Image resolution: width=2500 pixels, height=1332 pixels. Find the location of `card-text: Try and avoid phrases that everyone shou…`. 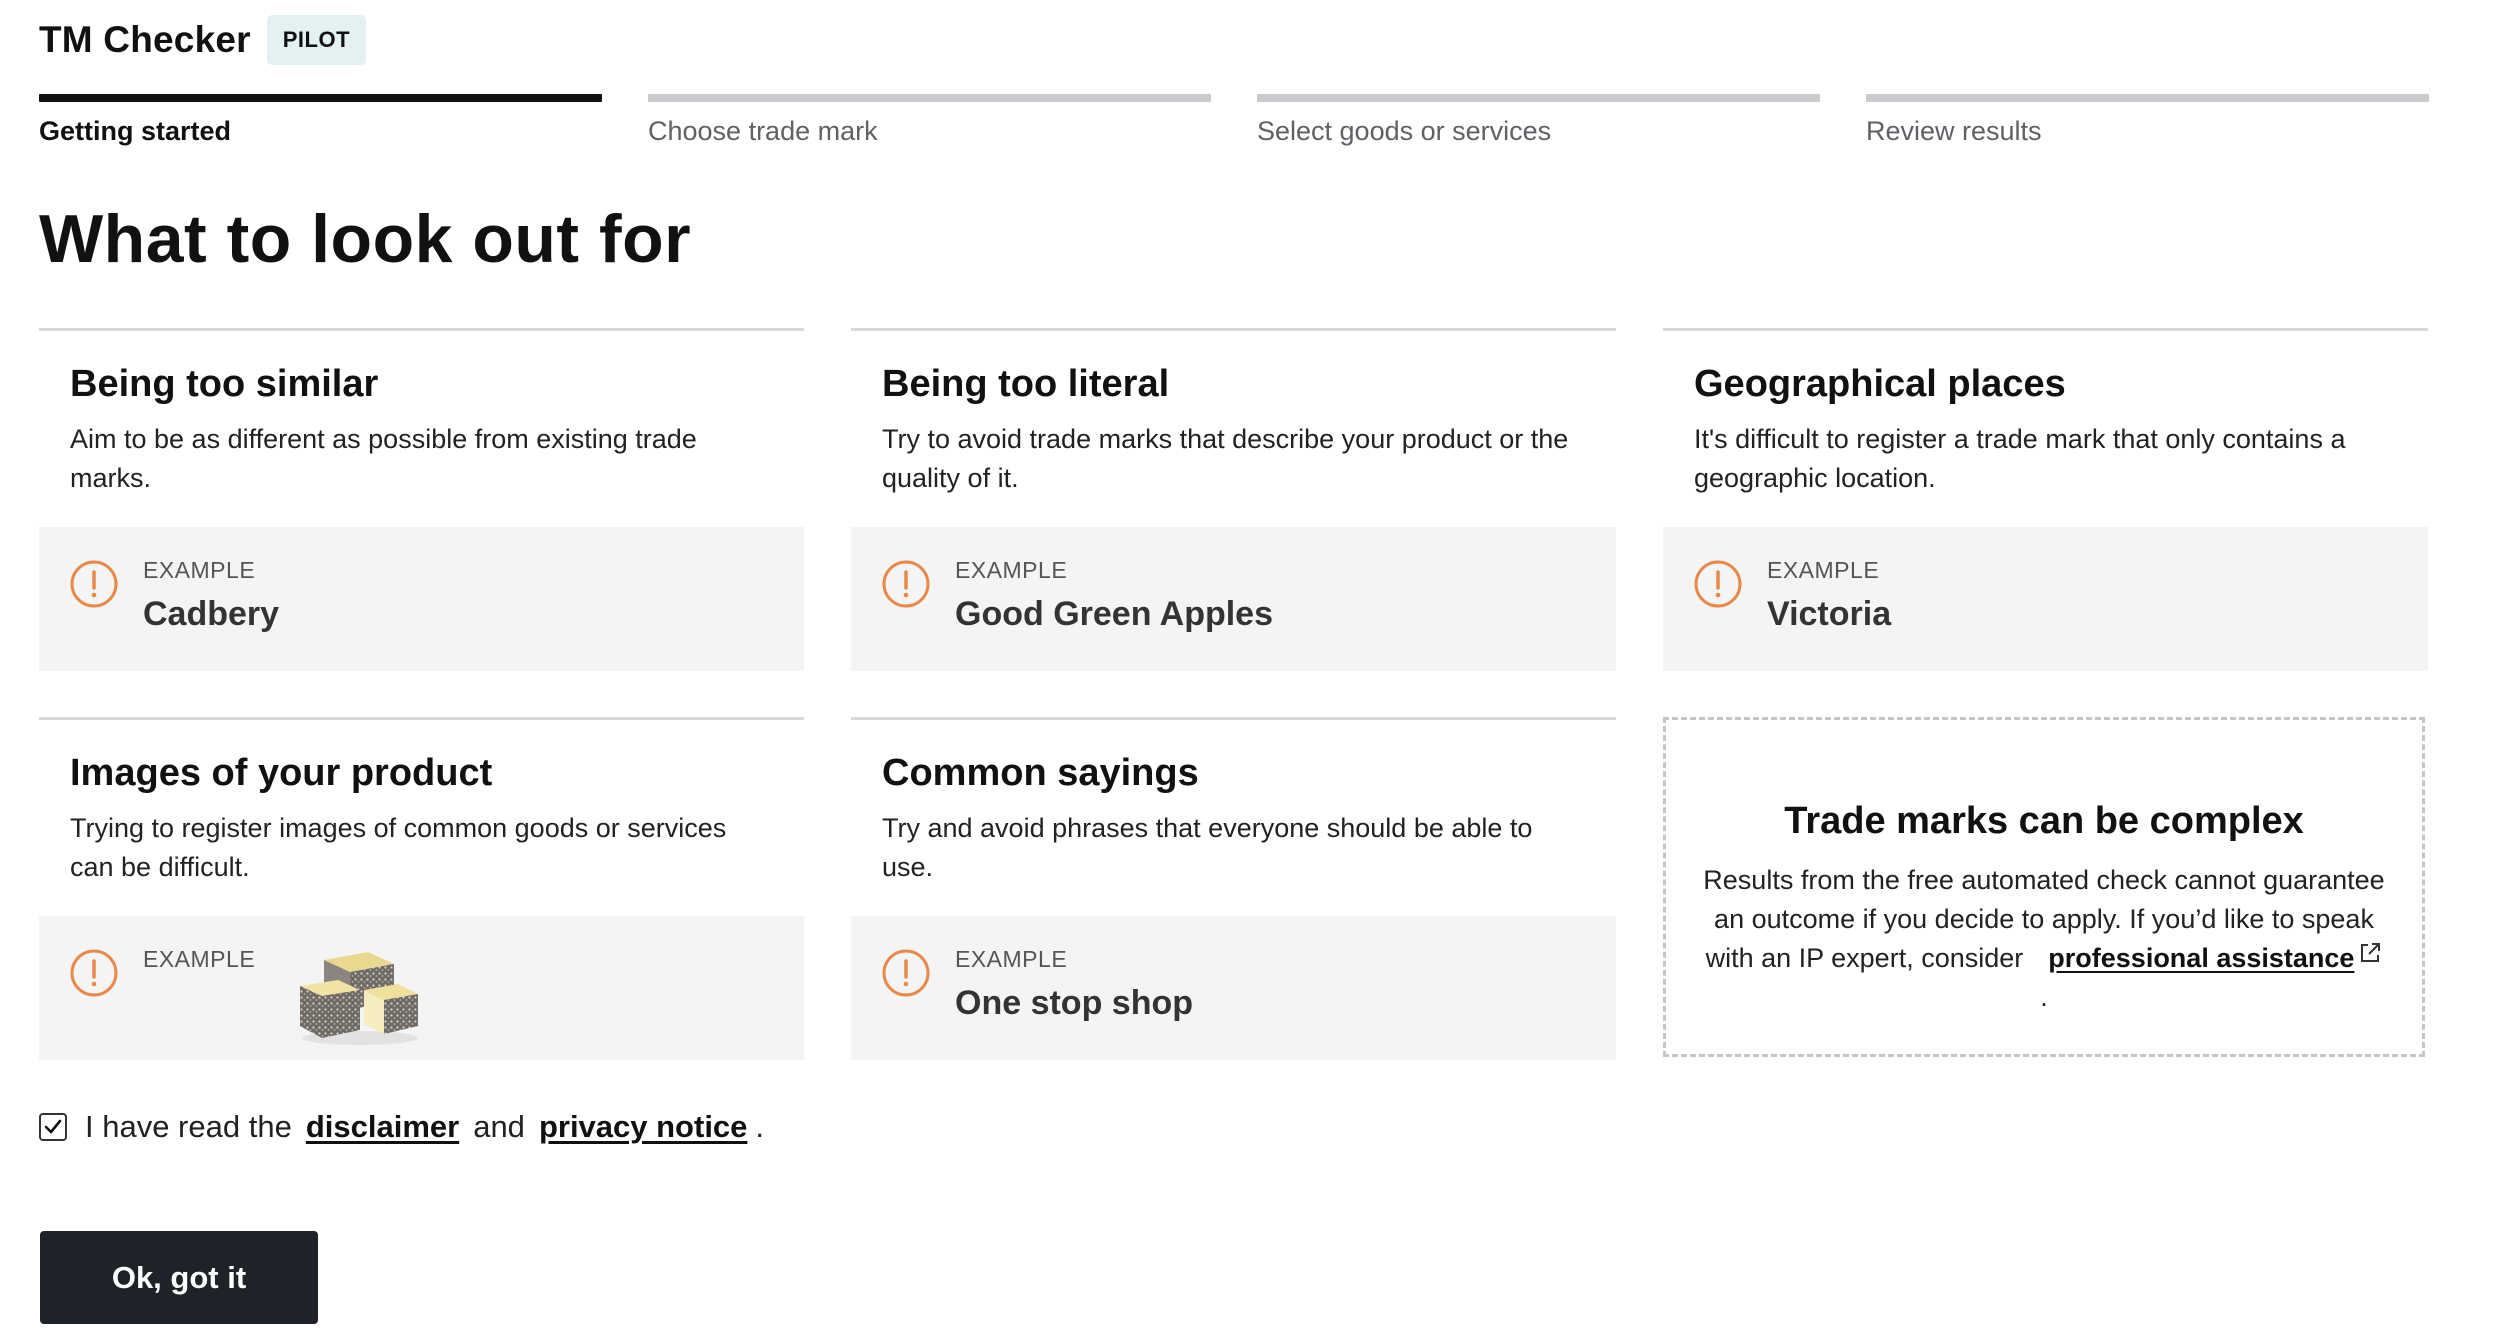

card-text: Try and avoid phrases that everyone shou… is located at coordinates (1207, 847).